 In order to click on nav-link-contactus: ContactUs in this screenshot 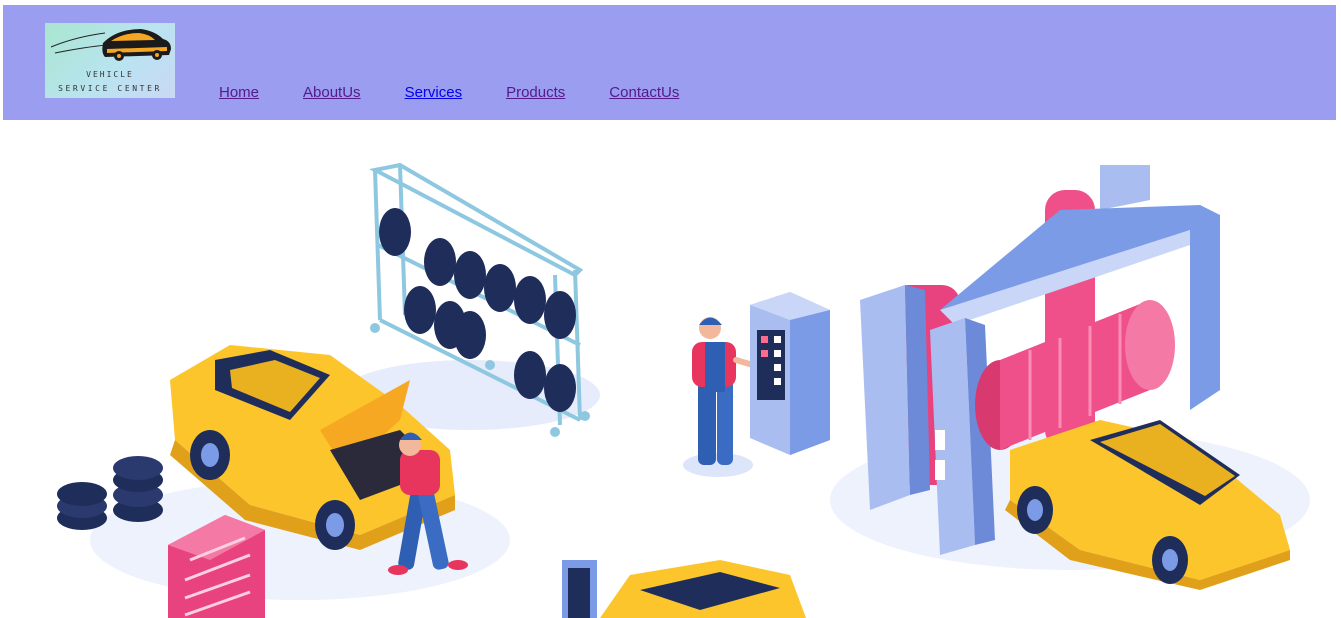, I will do `click(644, 92)`.